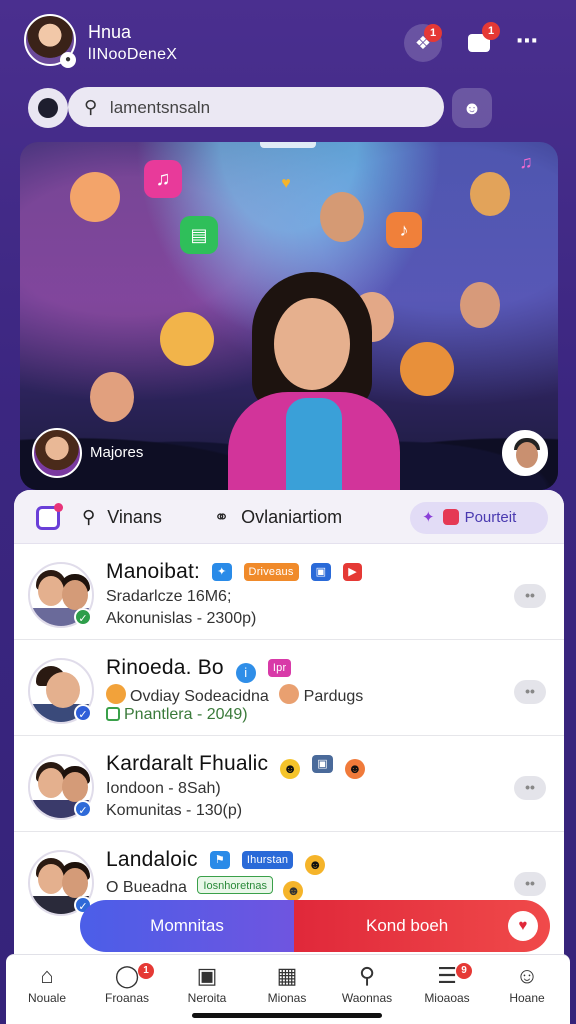  I want to click on nav-label: Hoane, so click(527, 998).